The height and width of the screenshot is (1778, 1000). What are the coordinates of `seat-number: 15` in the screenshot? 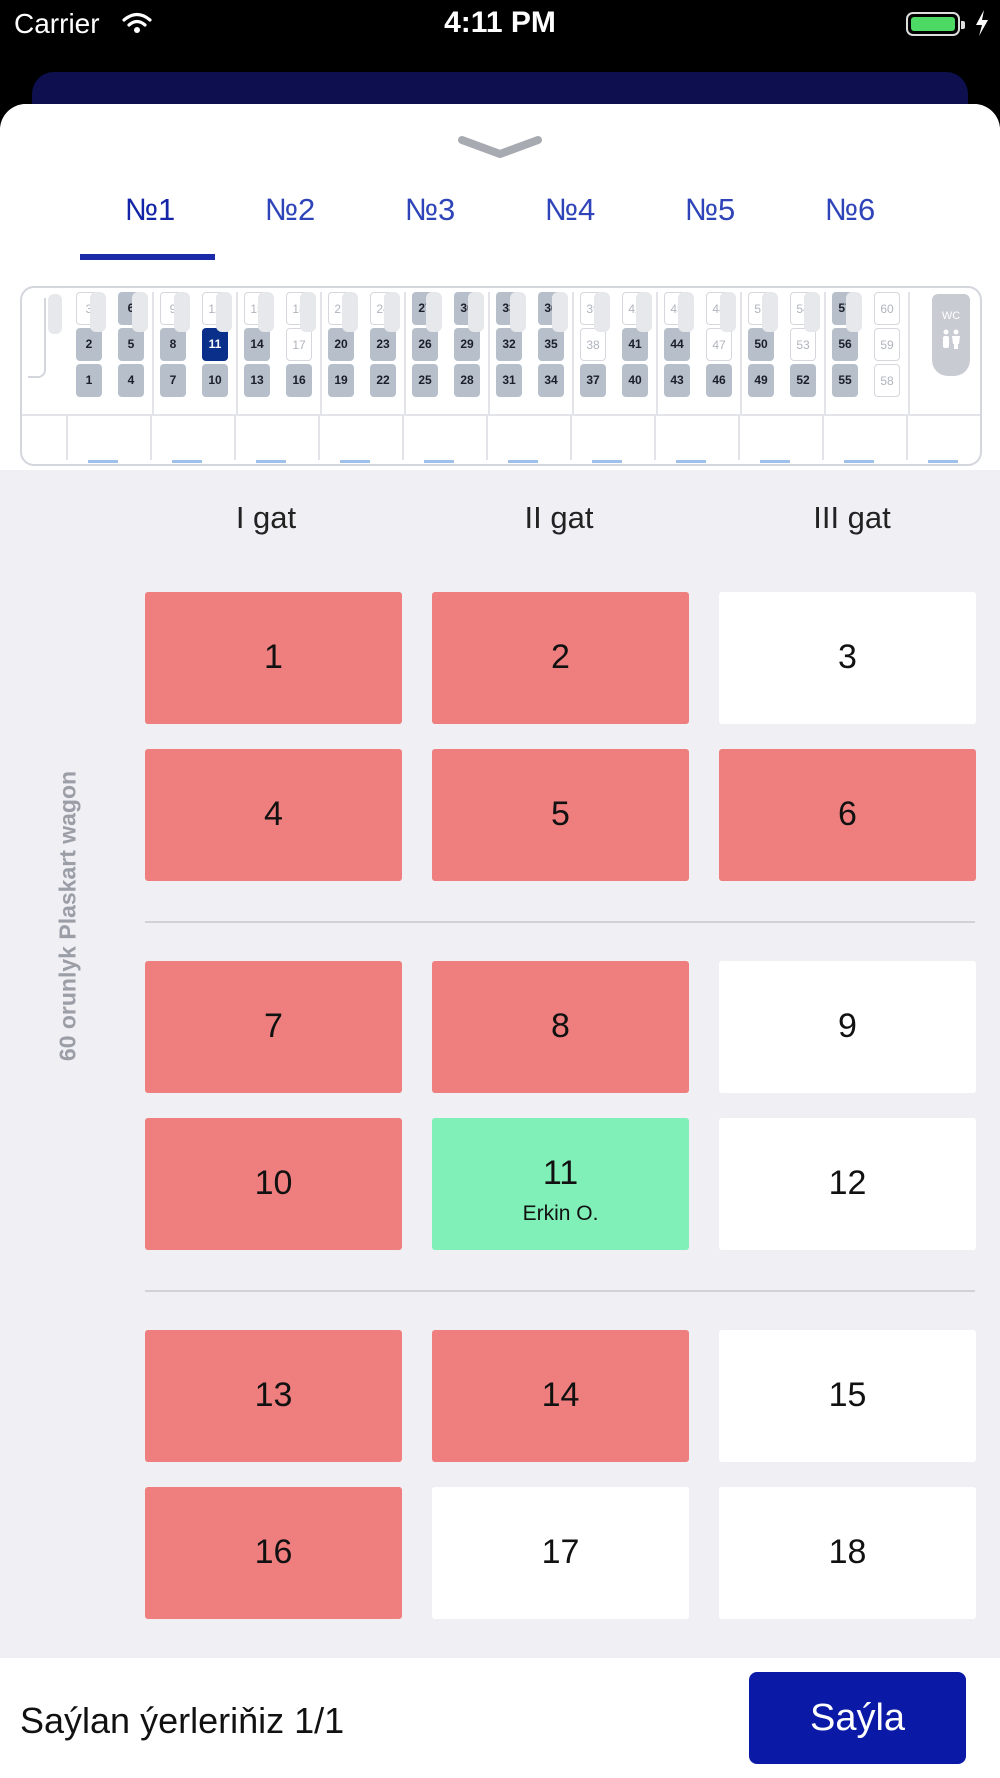 It's located at (847, 1395).